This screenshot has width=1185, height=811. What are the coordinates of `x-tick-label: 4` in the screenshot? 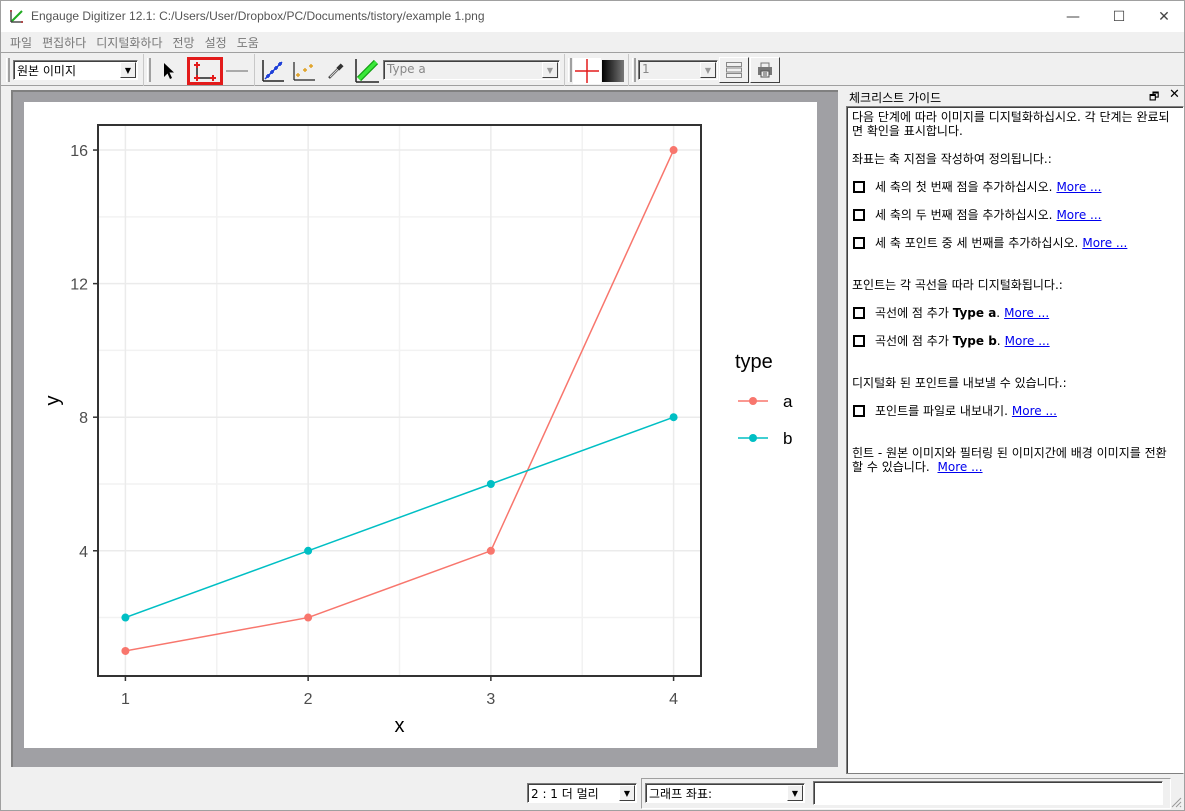 It's located at (673, 699).